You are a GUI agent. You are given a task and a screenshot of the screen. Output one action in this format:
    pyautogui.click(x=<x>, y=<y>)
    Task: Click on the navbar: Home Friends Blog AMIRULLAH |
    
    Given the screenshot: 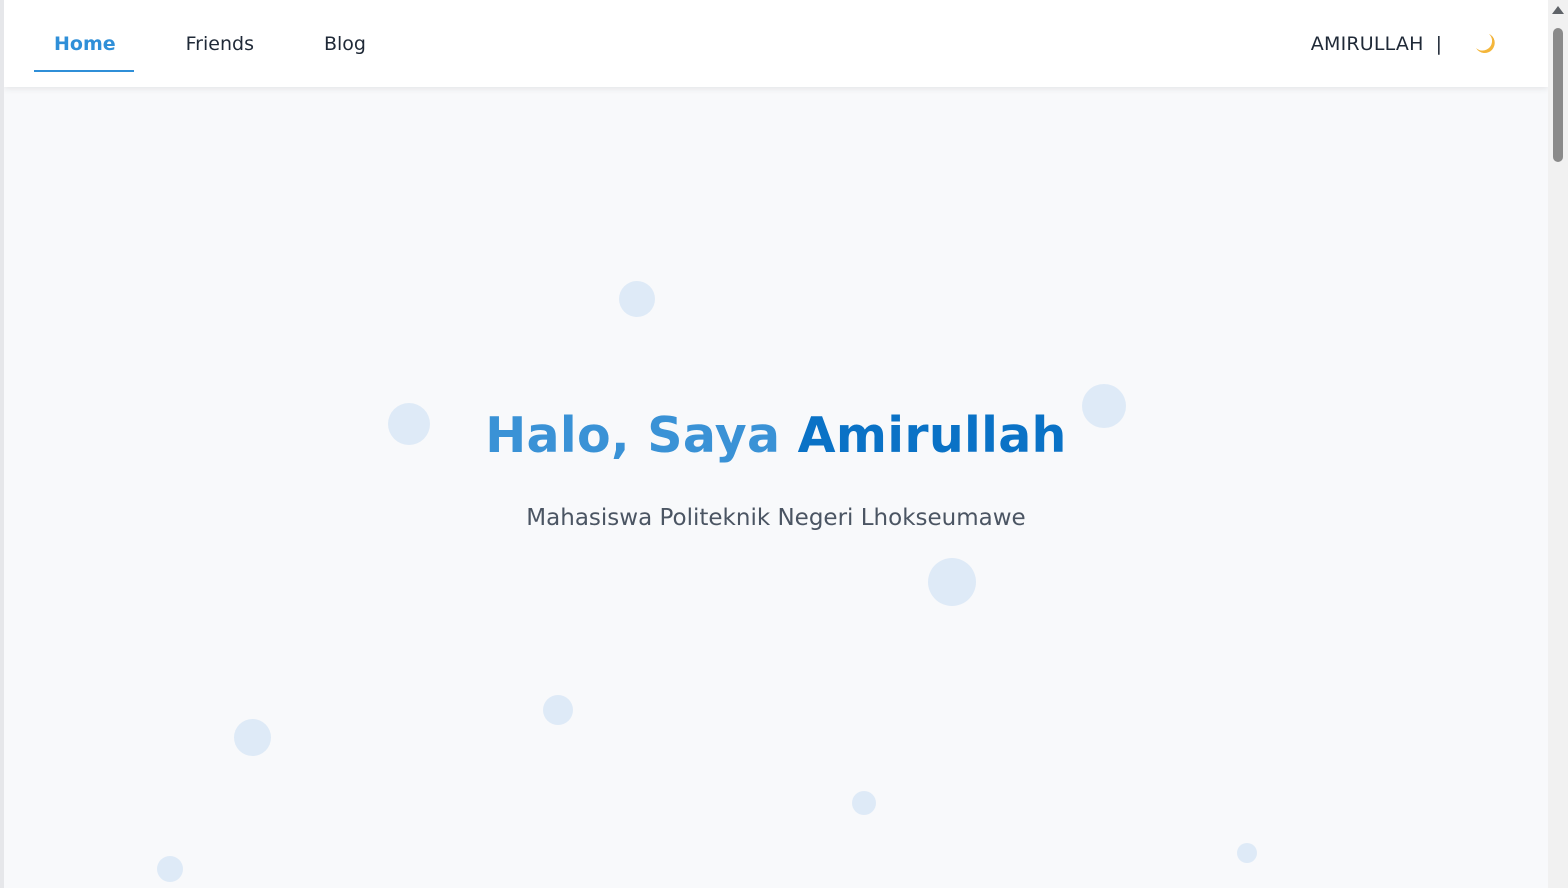 What is the action you would take?
    pyautogui.click(x=776, y=43)
    